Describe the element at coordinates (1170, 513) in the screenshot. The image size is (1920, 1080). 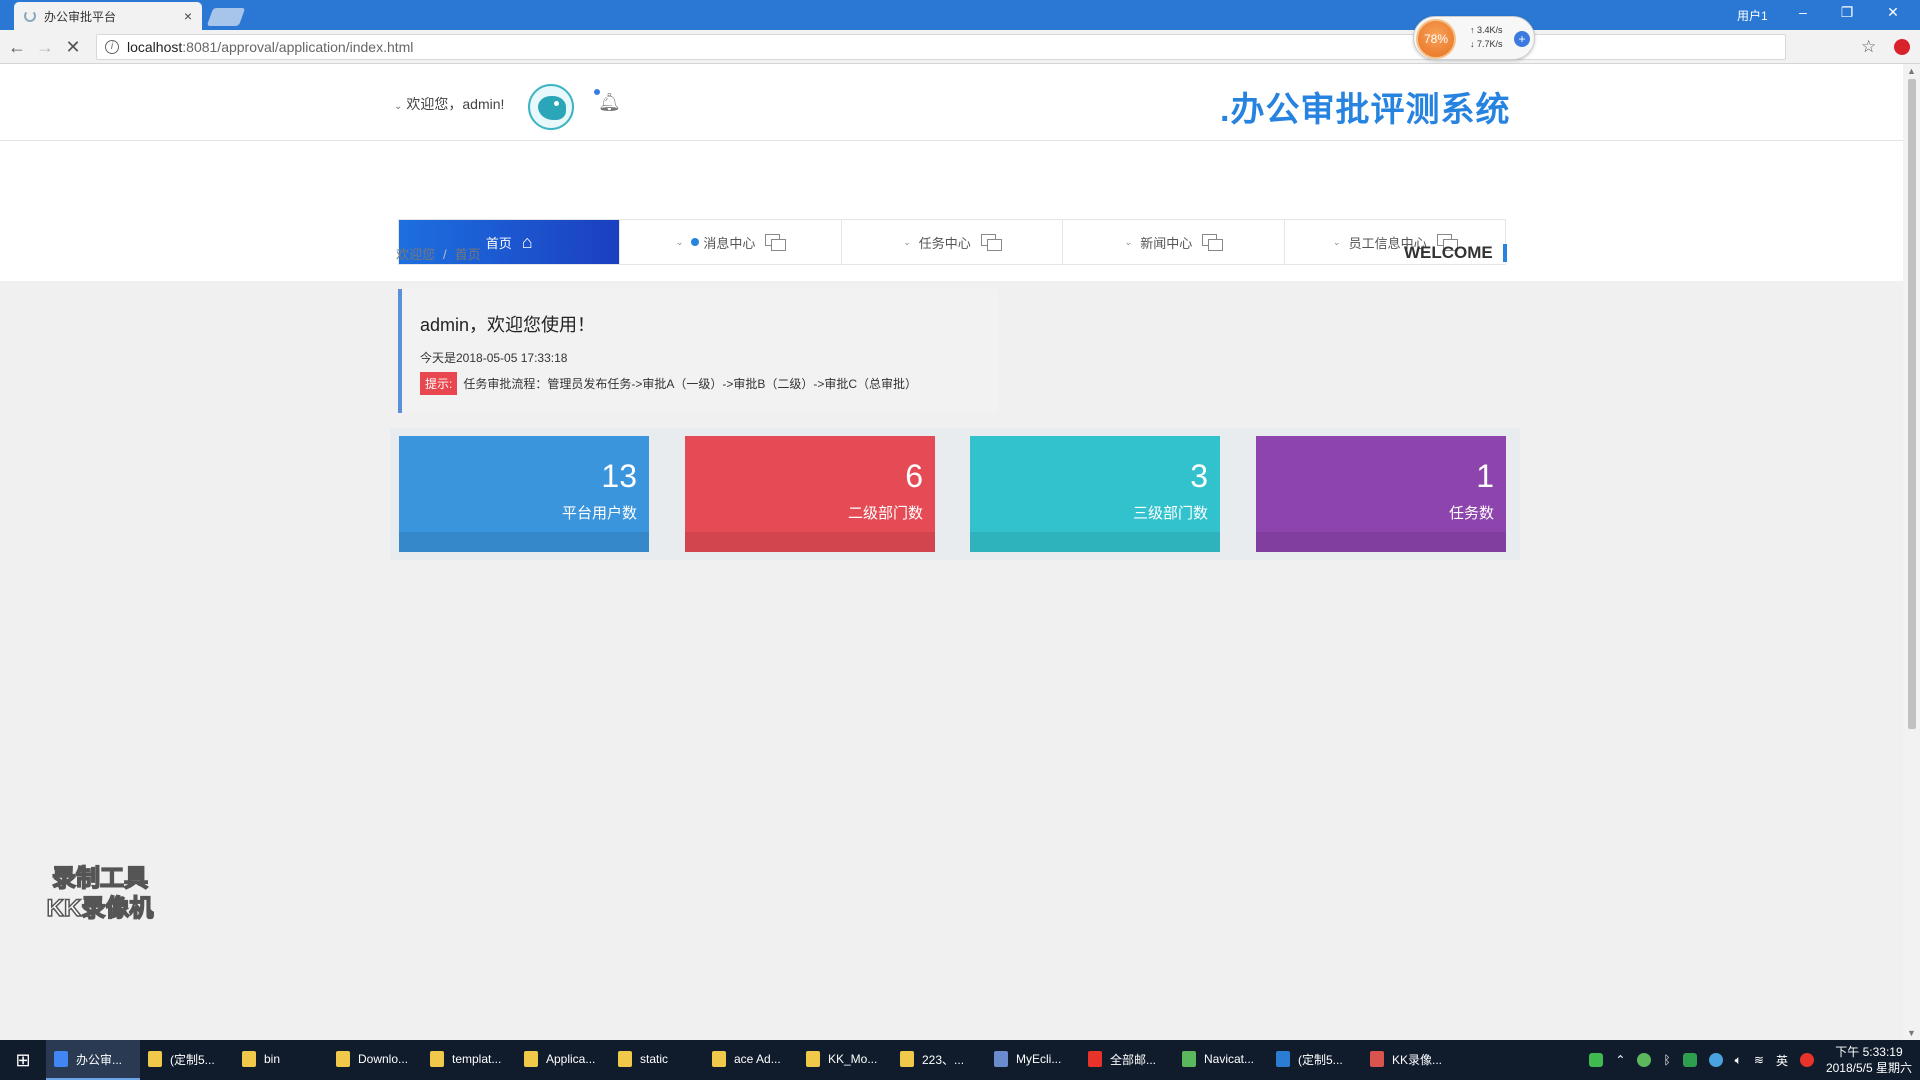
I see `stat-label: 三级部门数` at that location.